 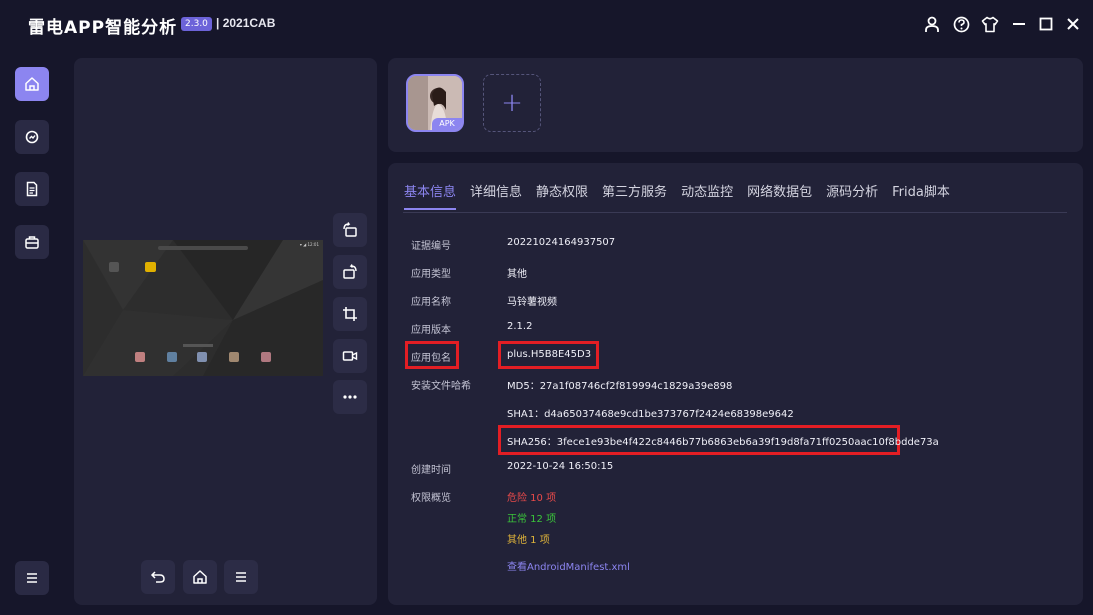 What do you see at coordinates (1073, 24) in the screenshot?
I see `close-icon` at bounding box center [1073, 24].